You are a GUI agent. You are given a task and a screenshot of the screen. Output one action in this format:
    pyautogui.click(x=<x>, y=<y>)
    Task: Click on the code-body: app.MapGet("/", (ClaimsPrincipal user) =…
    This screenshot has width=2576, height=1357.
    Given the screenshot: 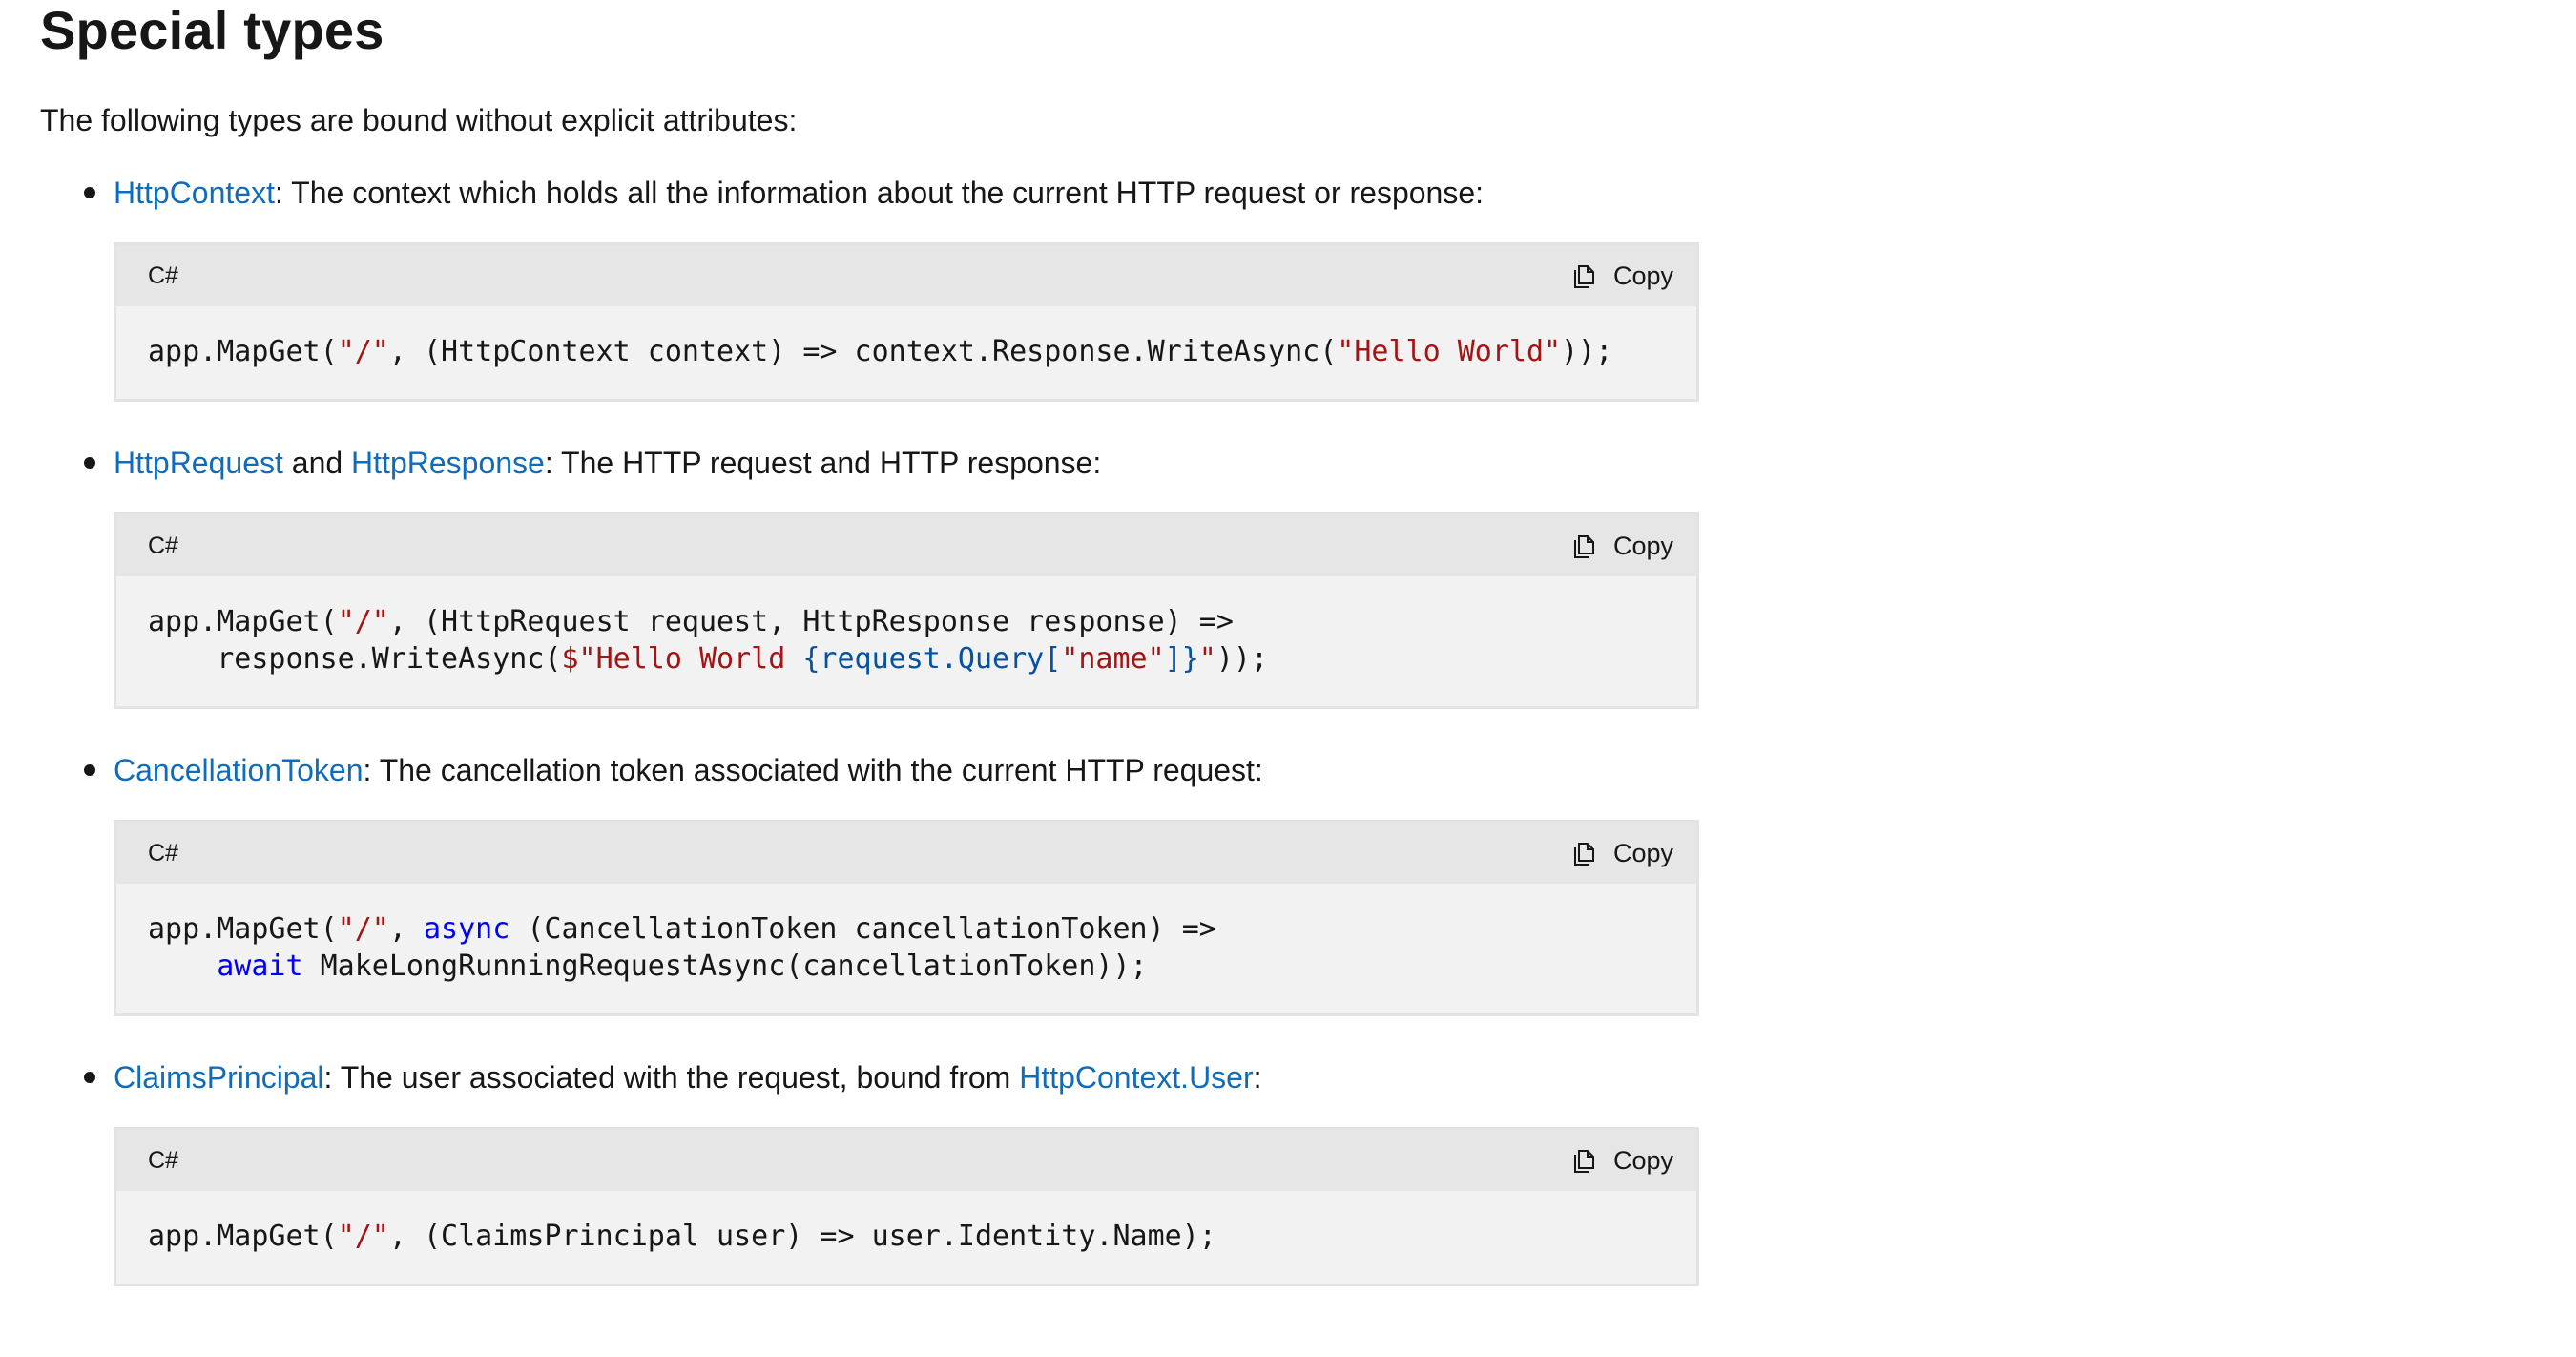 What is the action you would take?
    pyautogui.click(x=906, y=1238)
    